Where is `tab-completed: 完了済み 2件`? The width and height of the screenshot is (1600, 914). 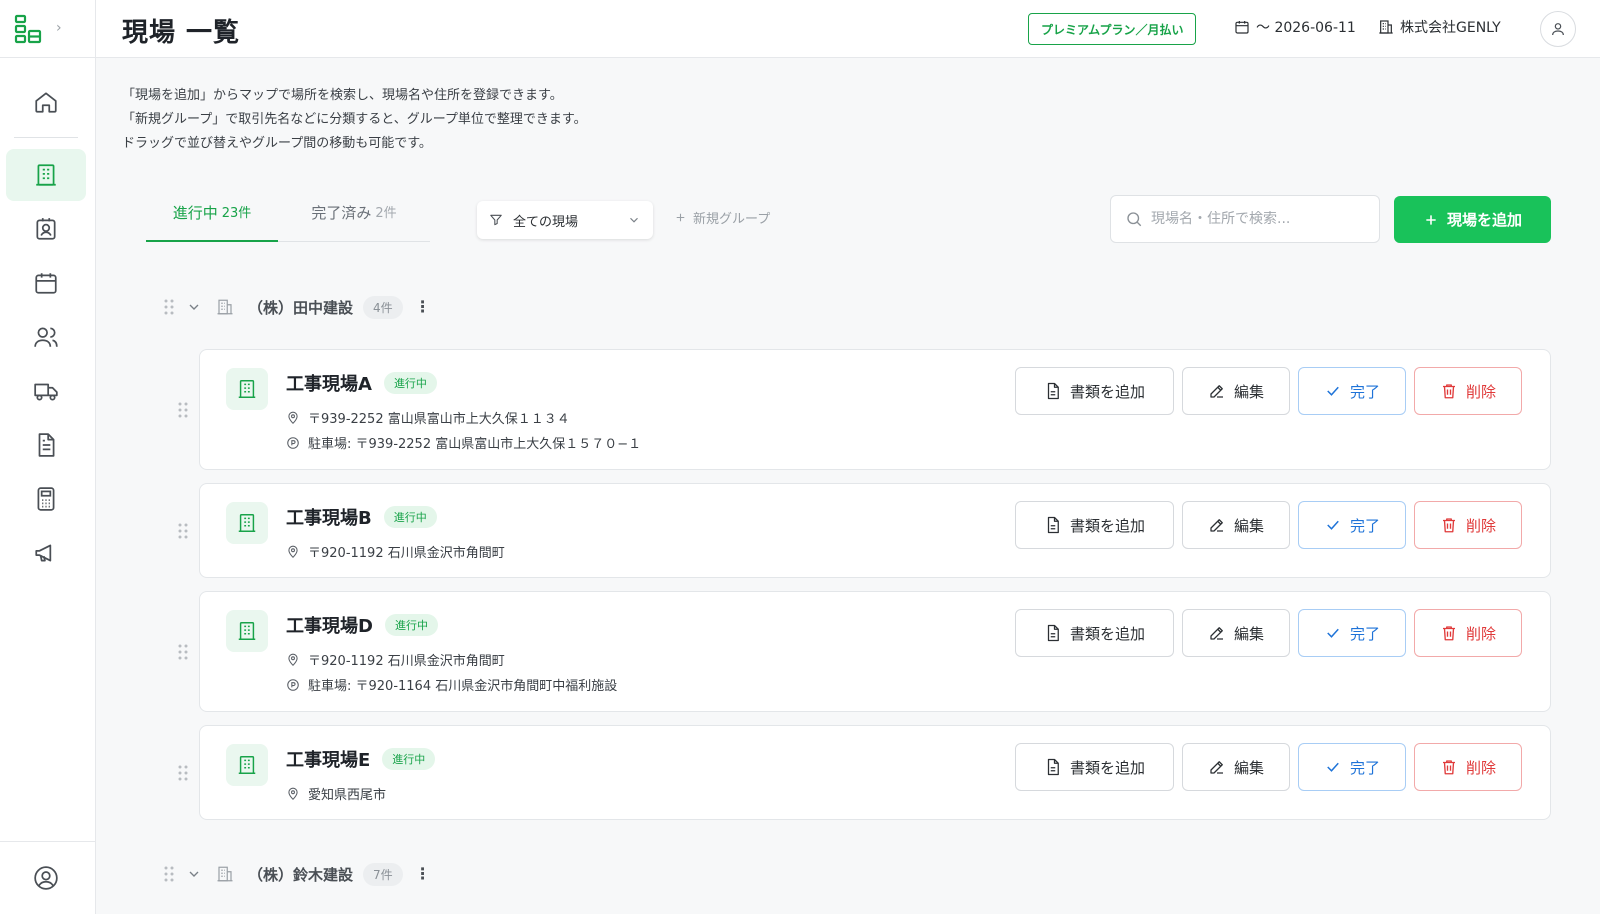
tab-completed: 完了済み 2件 is located at coordinates (354, 222).